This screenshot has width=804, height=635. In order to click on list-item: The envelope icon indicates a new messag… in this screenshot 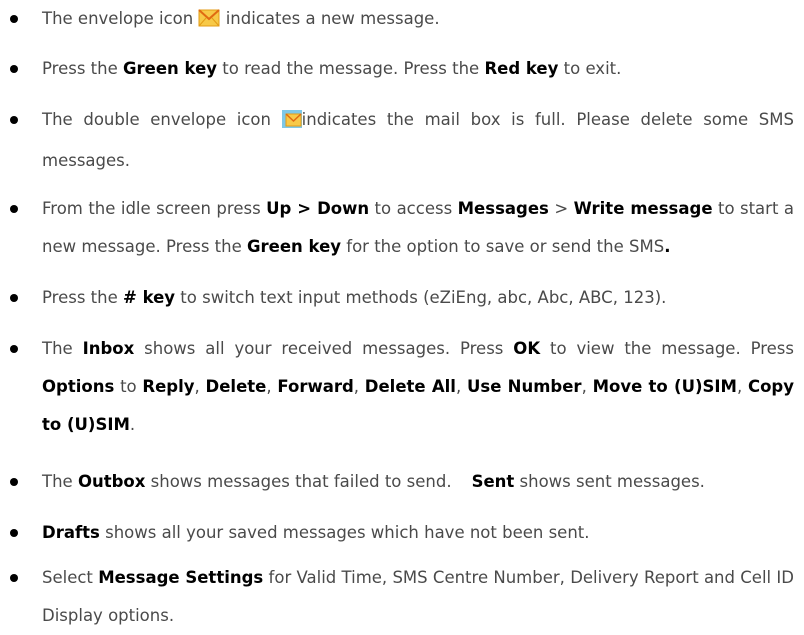, I will do `click(402, 20)`.